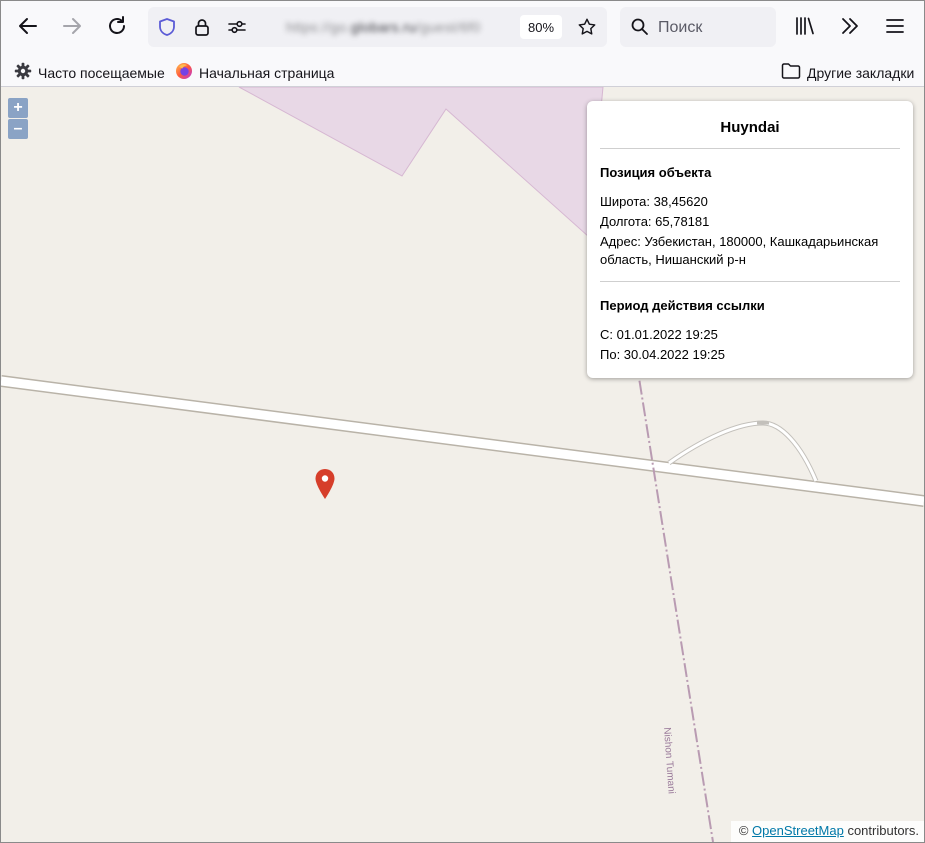 The height and width of the screenshot is (843, 925). What do you see at coordinates (23, 72) in the screenshot?
I see `gear-icon` at bounding box center [23, 72].